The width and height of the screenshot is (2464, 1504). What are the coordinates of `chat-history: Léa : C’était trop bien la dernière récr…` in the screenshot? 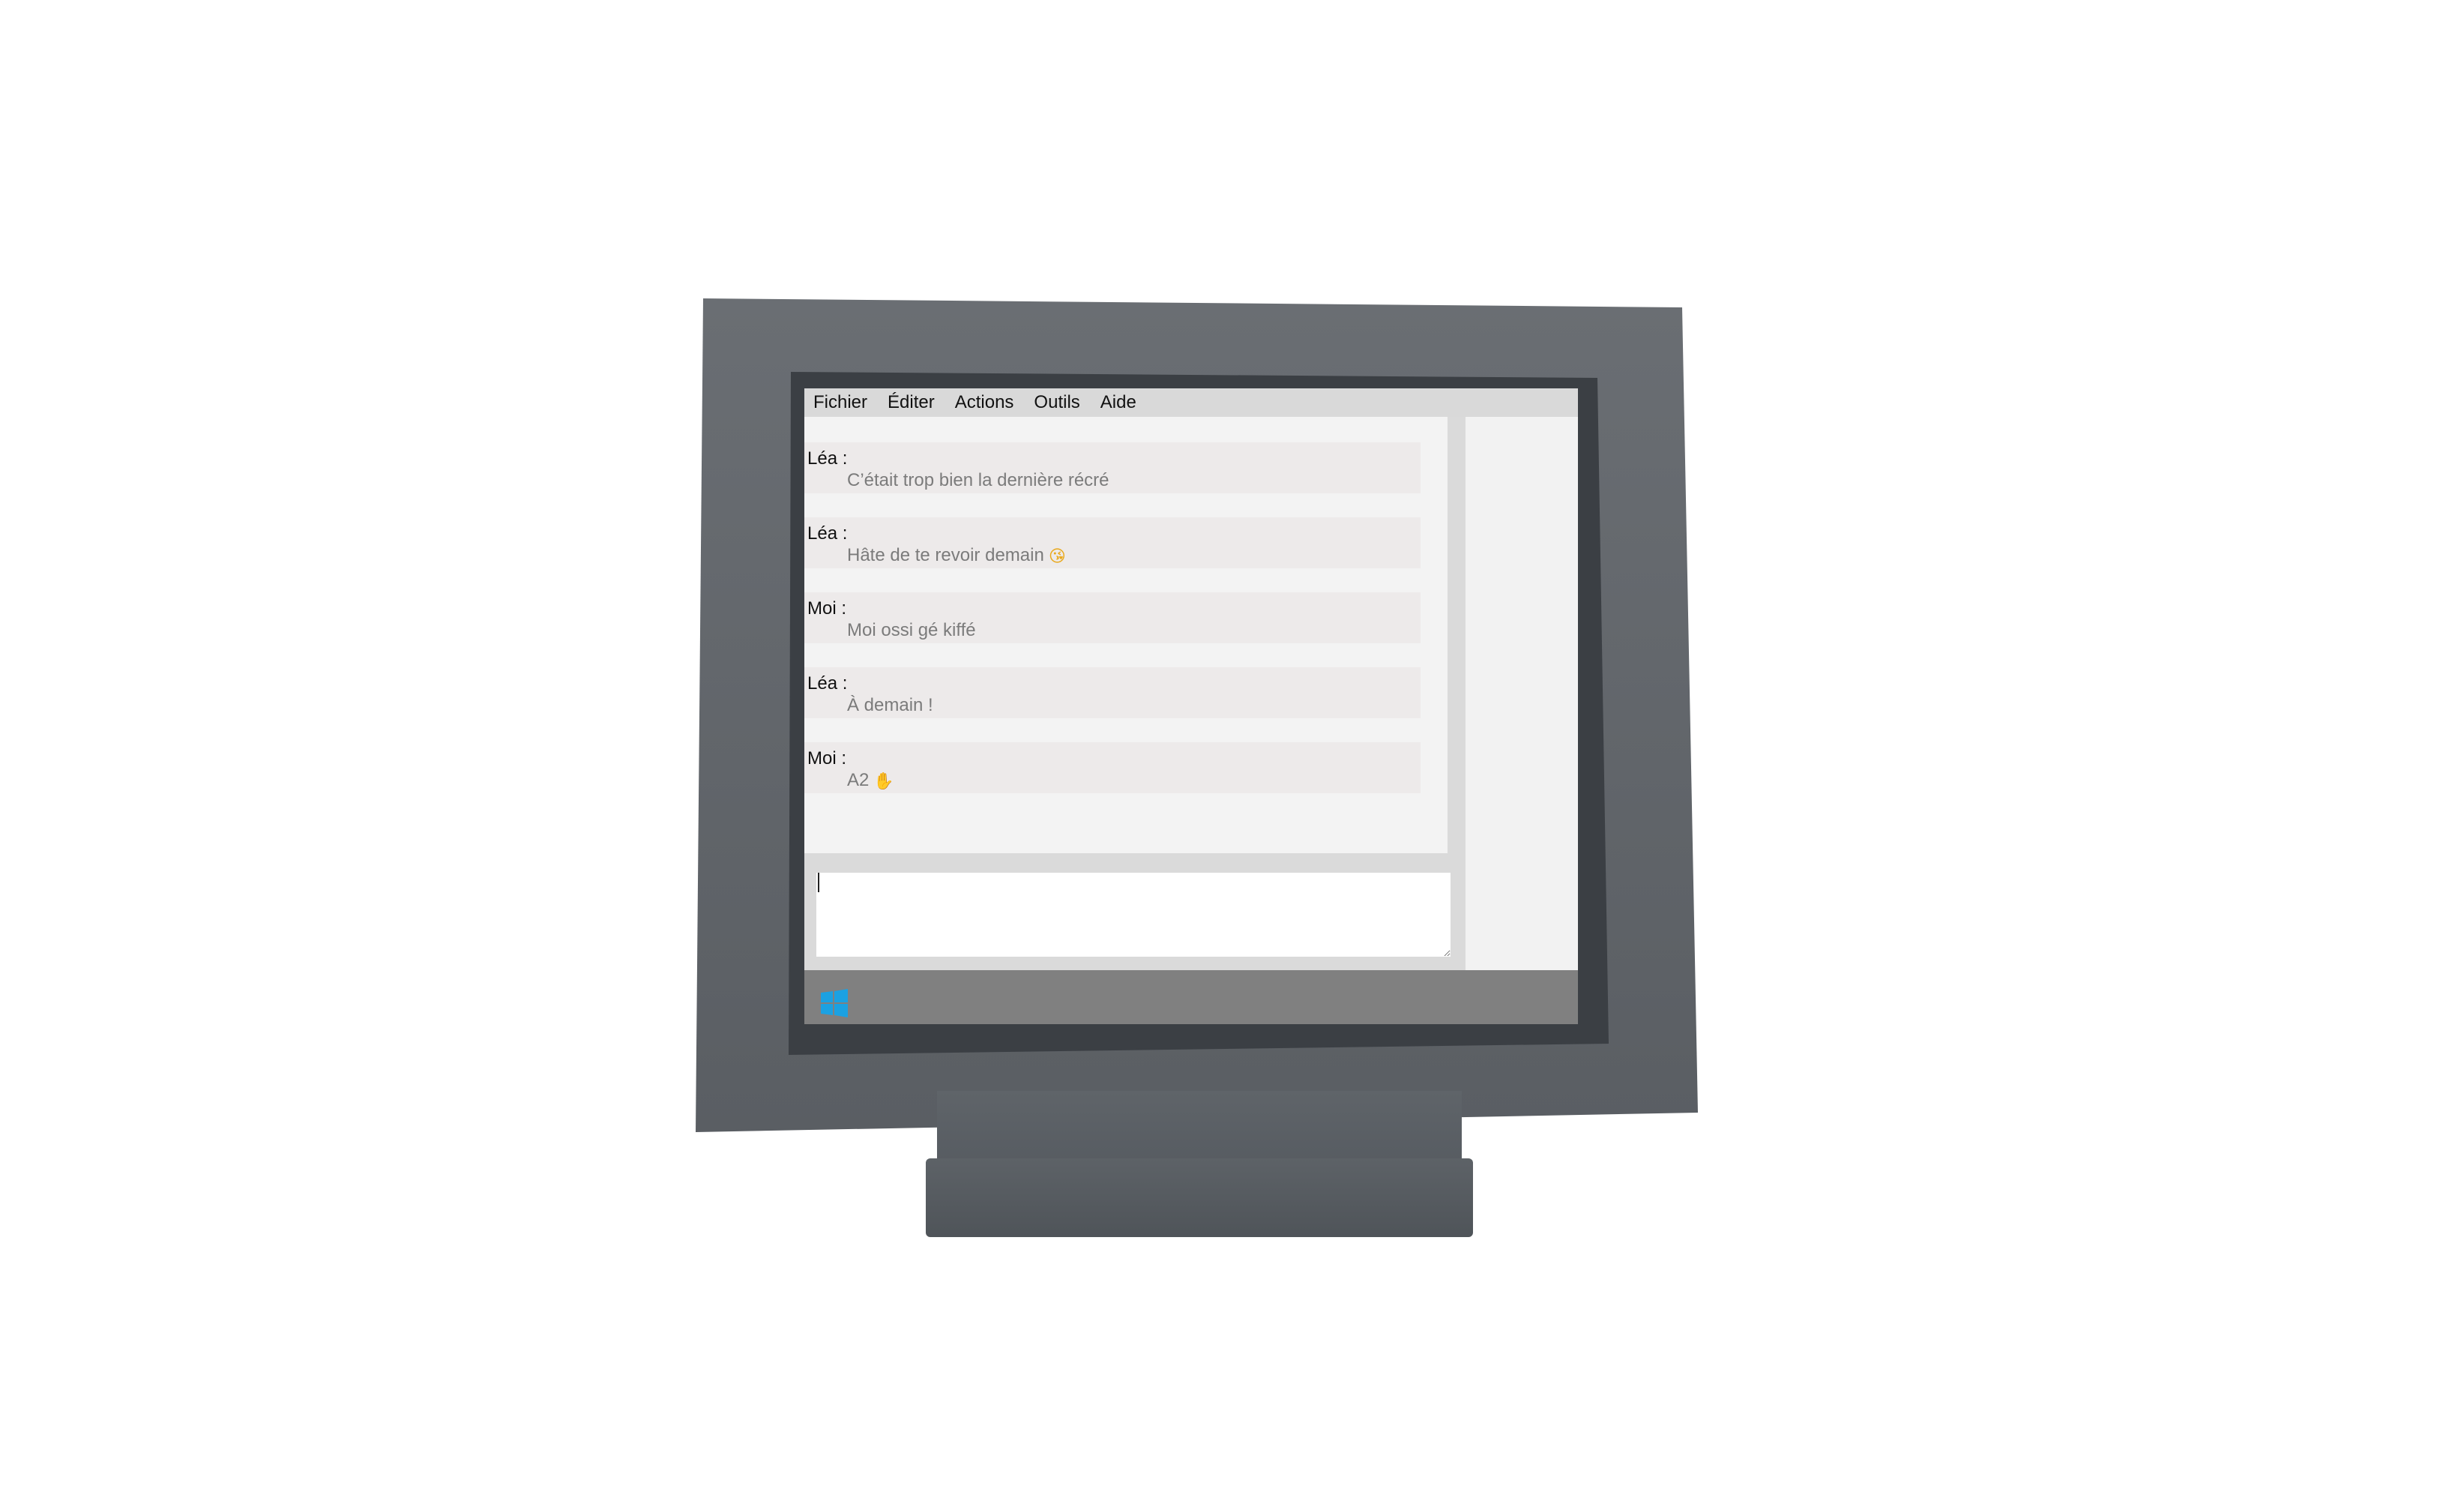 It's located at (1135, 635).